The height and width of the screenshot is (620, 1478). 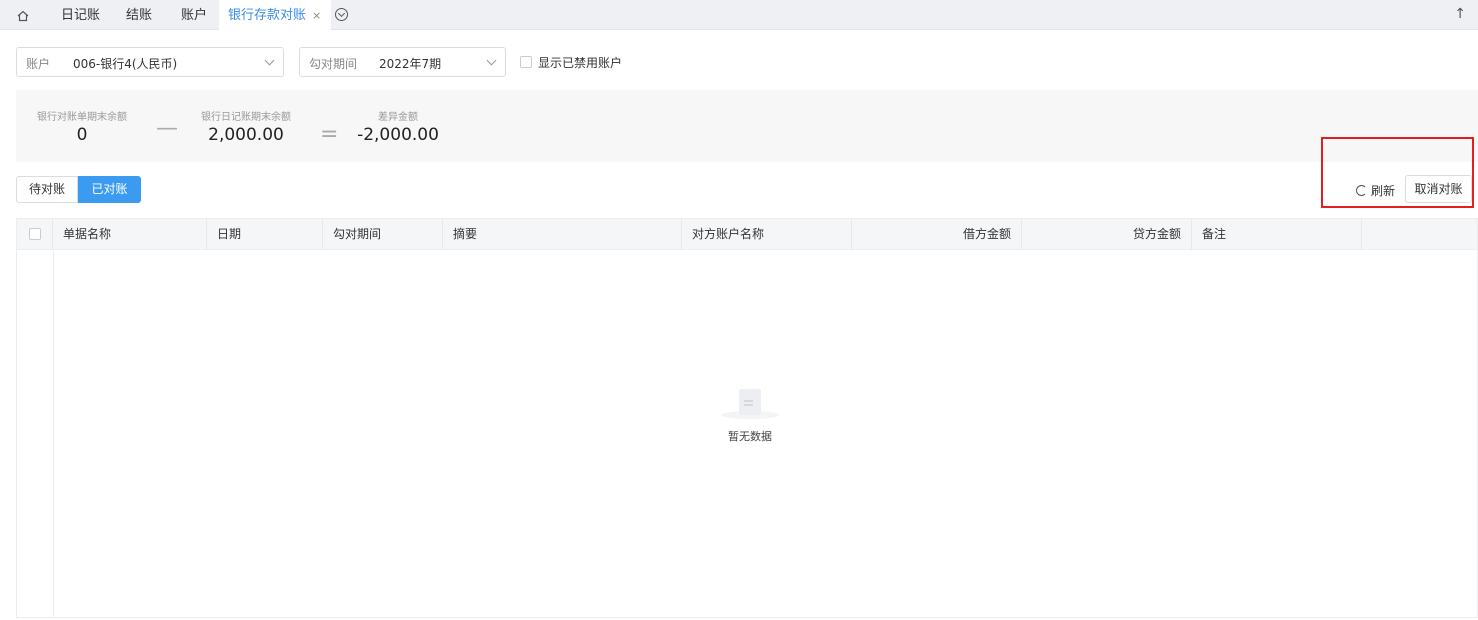 I want to click on journal-balance-value: 2,000.00, so click(x=246, y=135).